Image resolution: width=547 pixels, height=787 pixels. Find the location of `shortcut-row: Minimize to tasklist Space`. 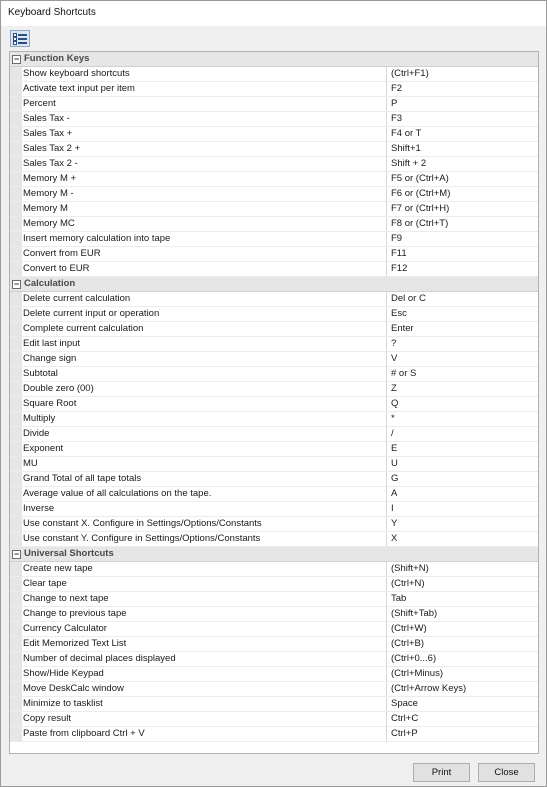

shortcut-row: Minimize to tasklist Space is located at coordinates (274, 704).